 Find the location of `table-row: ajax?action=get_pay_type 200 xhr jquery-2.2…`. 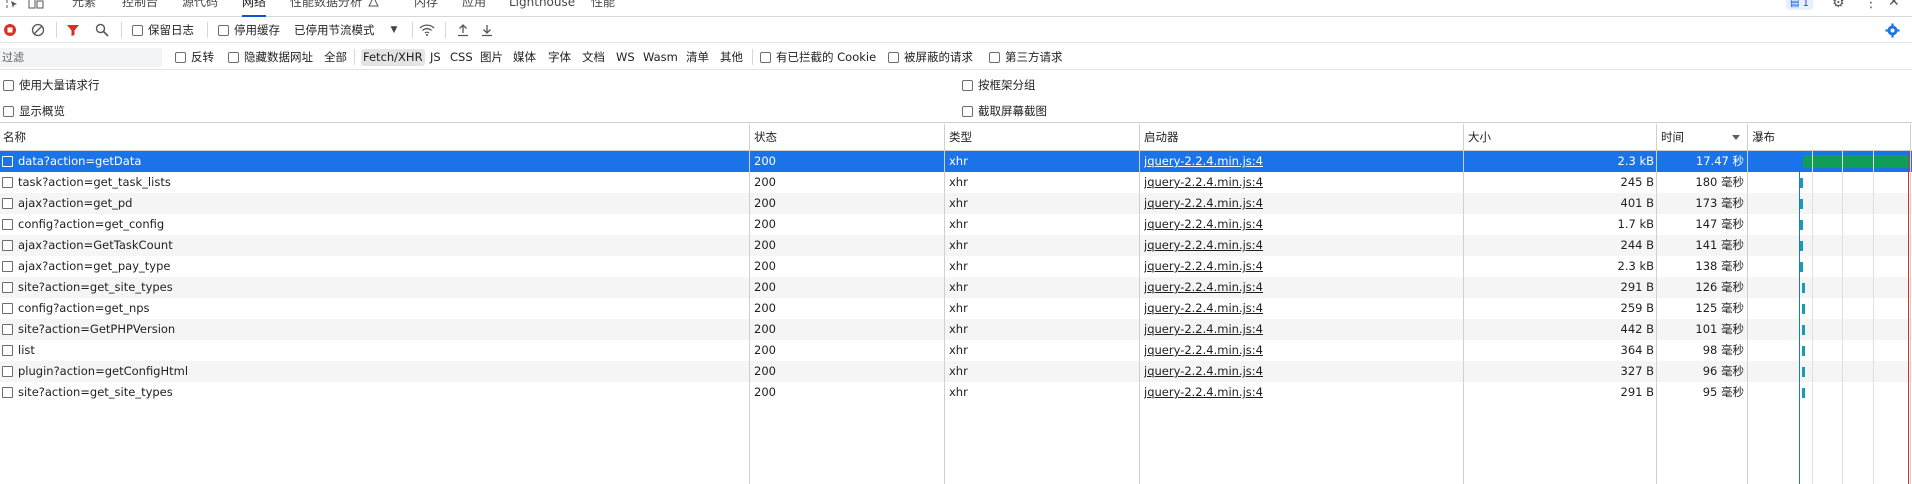

table-row: ajax?action=get_pay_type 200 xhr jquery-2.2… is located at coordinates (956, 266).